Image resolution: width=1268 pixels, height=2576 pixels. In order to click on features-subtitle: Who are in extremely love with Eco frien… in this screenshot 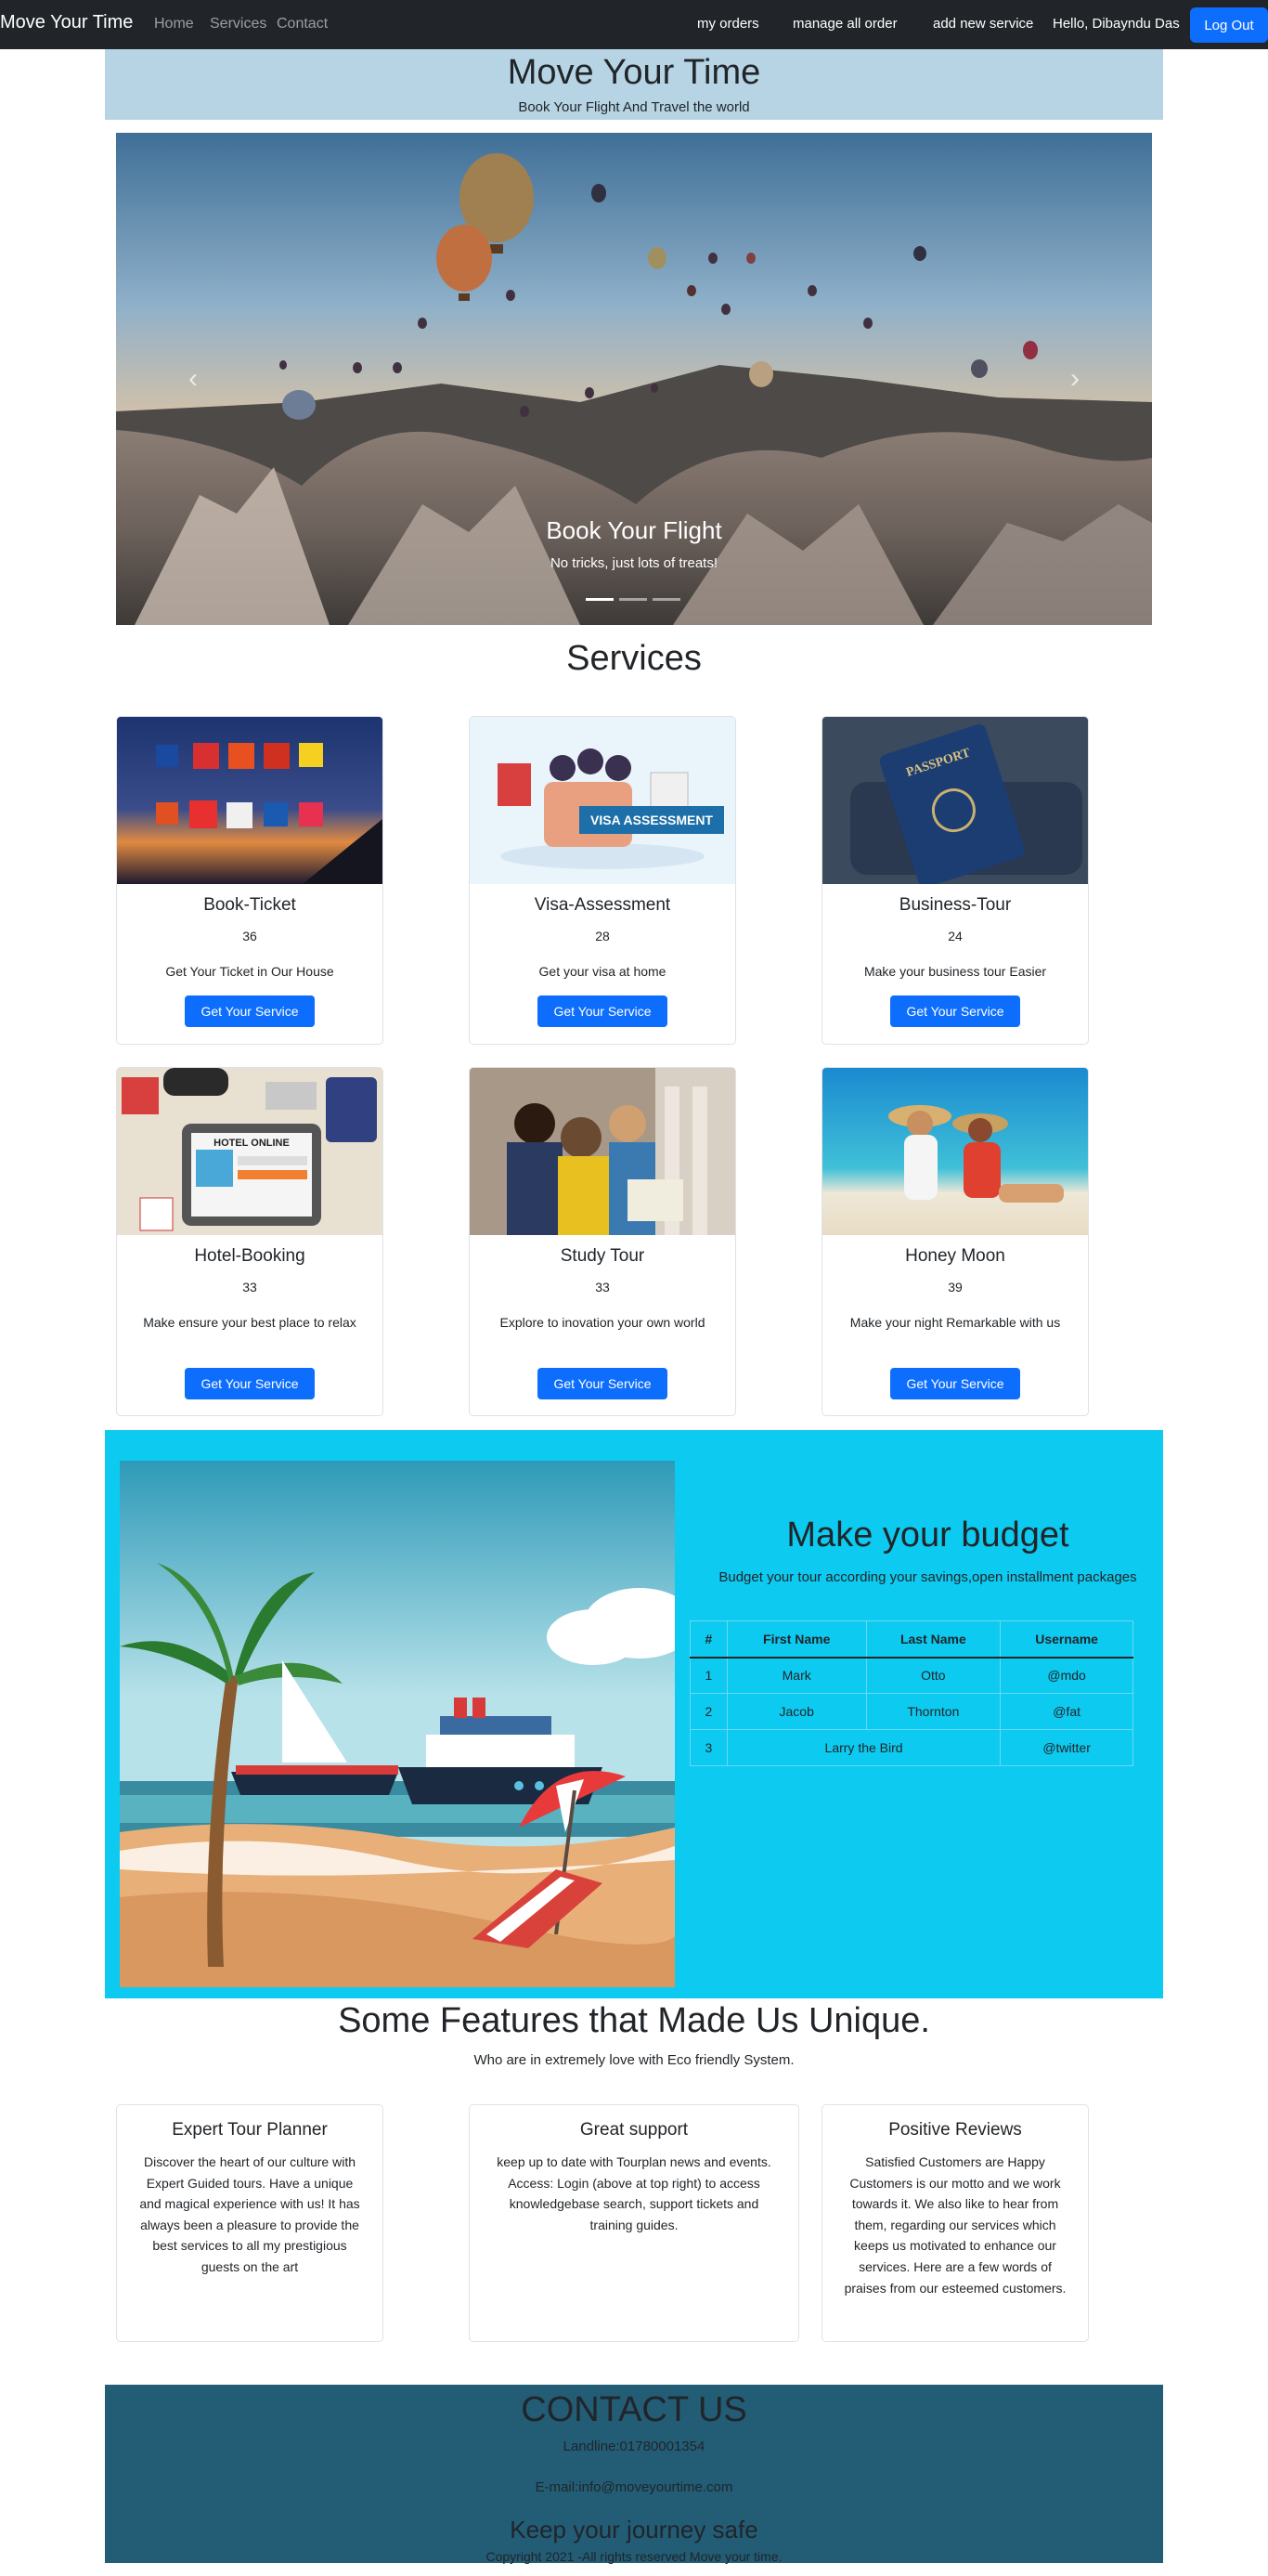, I will do `click(634, 2060)`.